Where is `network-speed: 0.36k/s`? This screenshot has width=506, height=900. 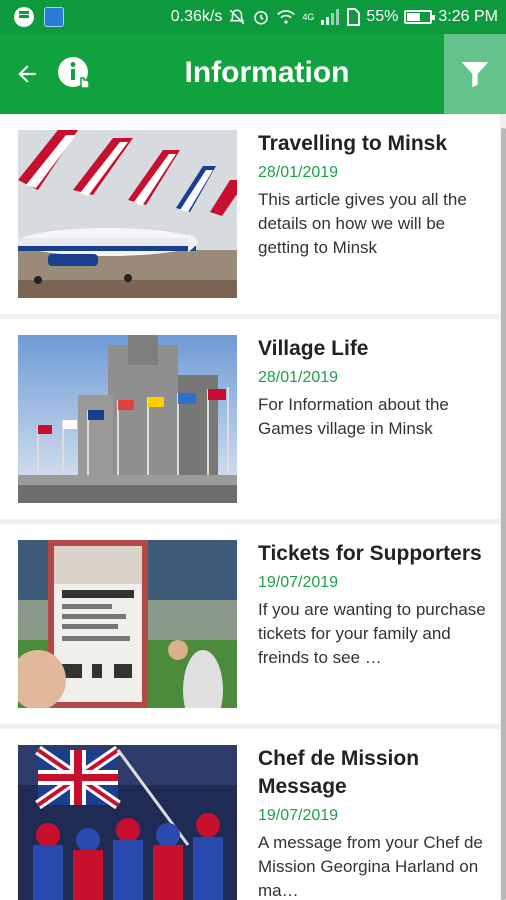
network-speed: 0.36k/s is located at coordinates (196, 16).